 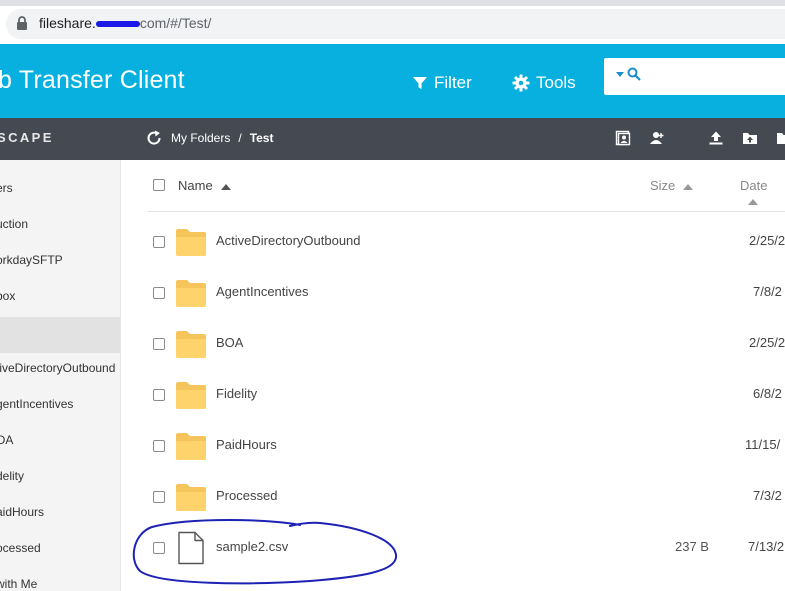 What do you see at coordinates (261, 138) in the screenshot?
I see `breadcrumb-current: Test` at bounding box center [261, 138].